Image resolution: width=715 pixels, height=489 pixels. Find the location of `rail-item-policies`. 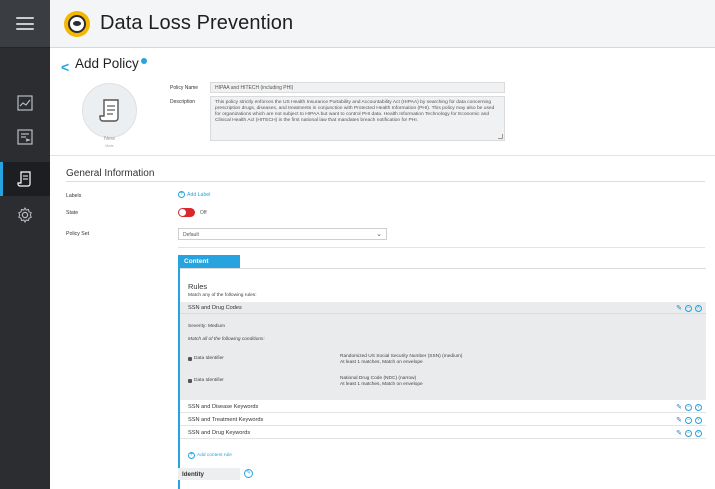

rail-item-policies is located at coordinates (25, 179).